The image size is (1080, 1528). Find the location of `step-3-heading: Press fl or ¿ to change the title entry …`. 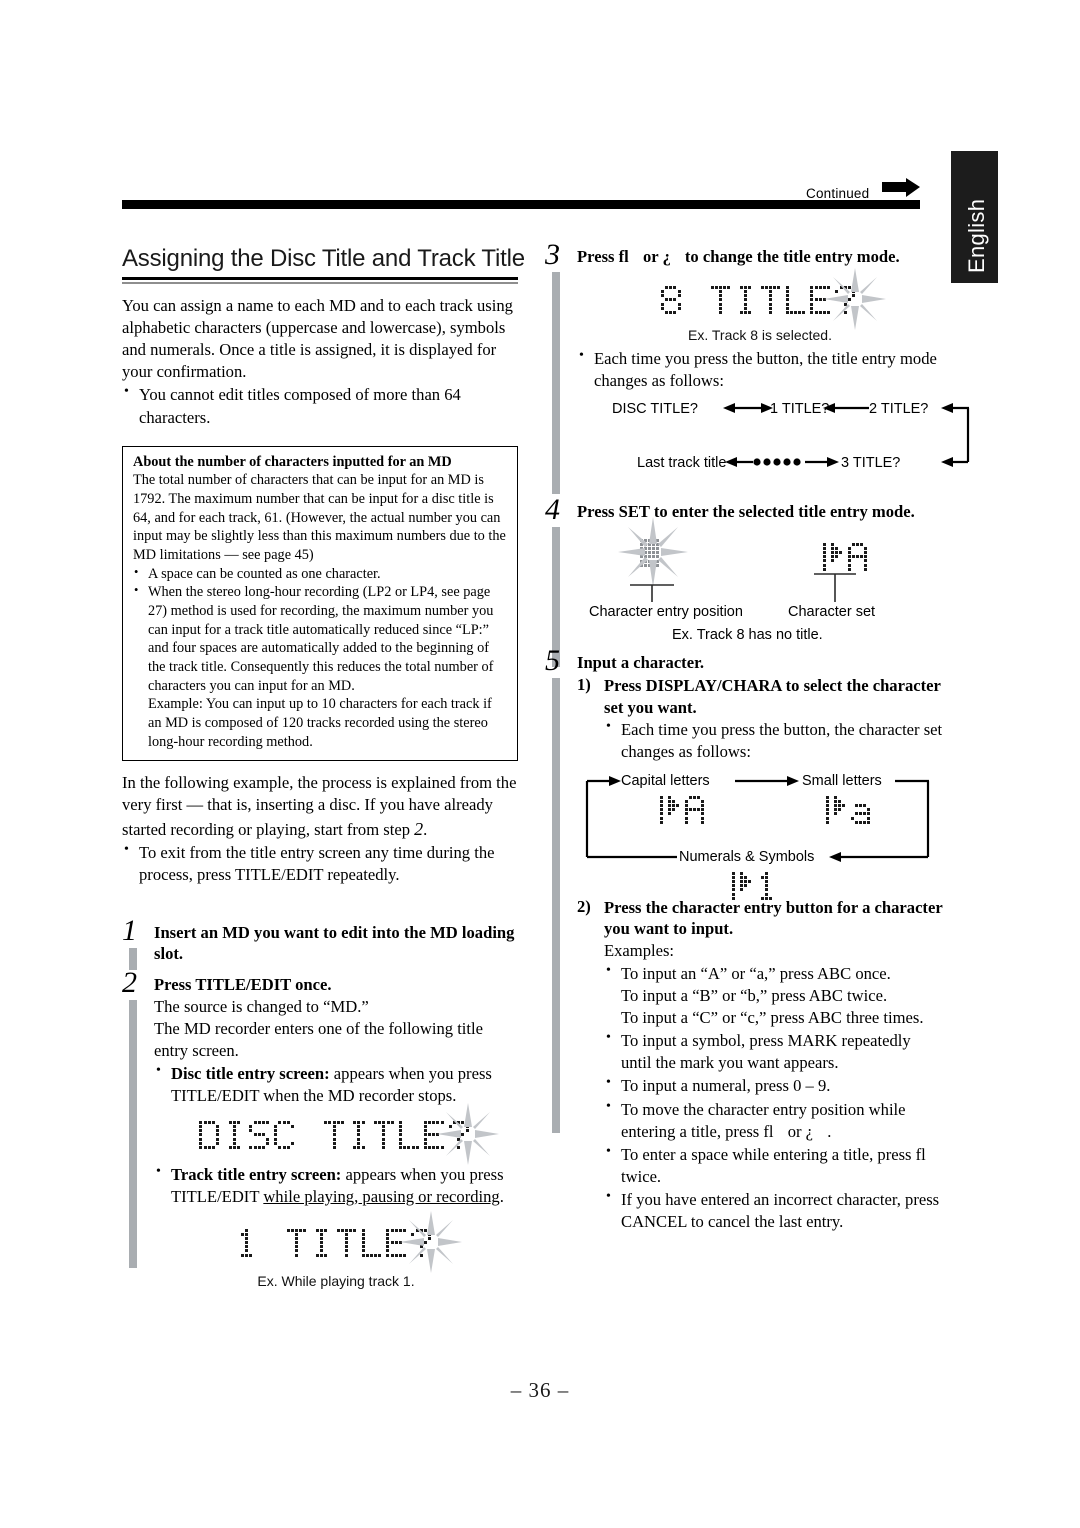

step-3-heading: Press fl or ¿ to change the title entry … is located at coordinates (760, 256).